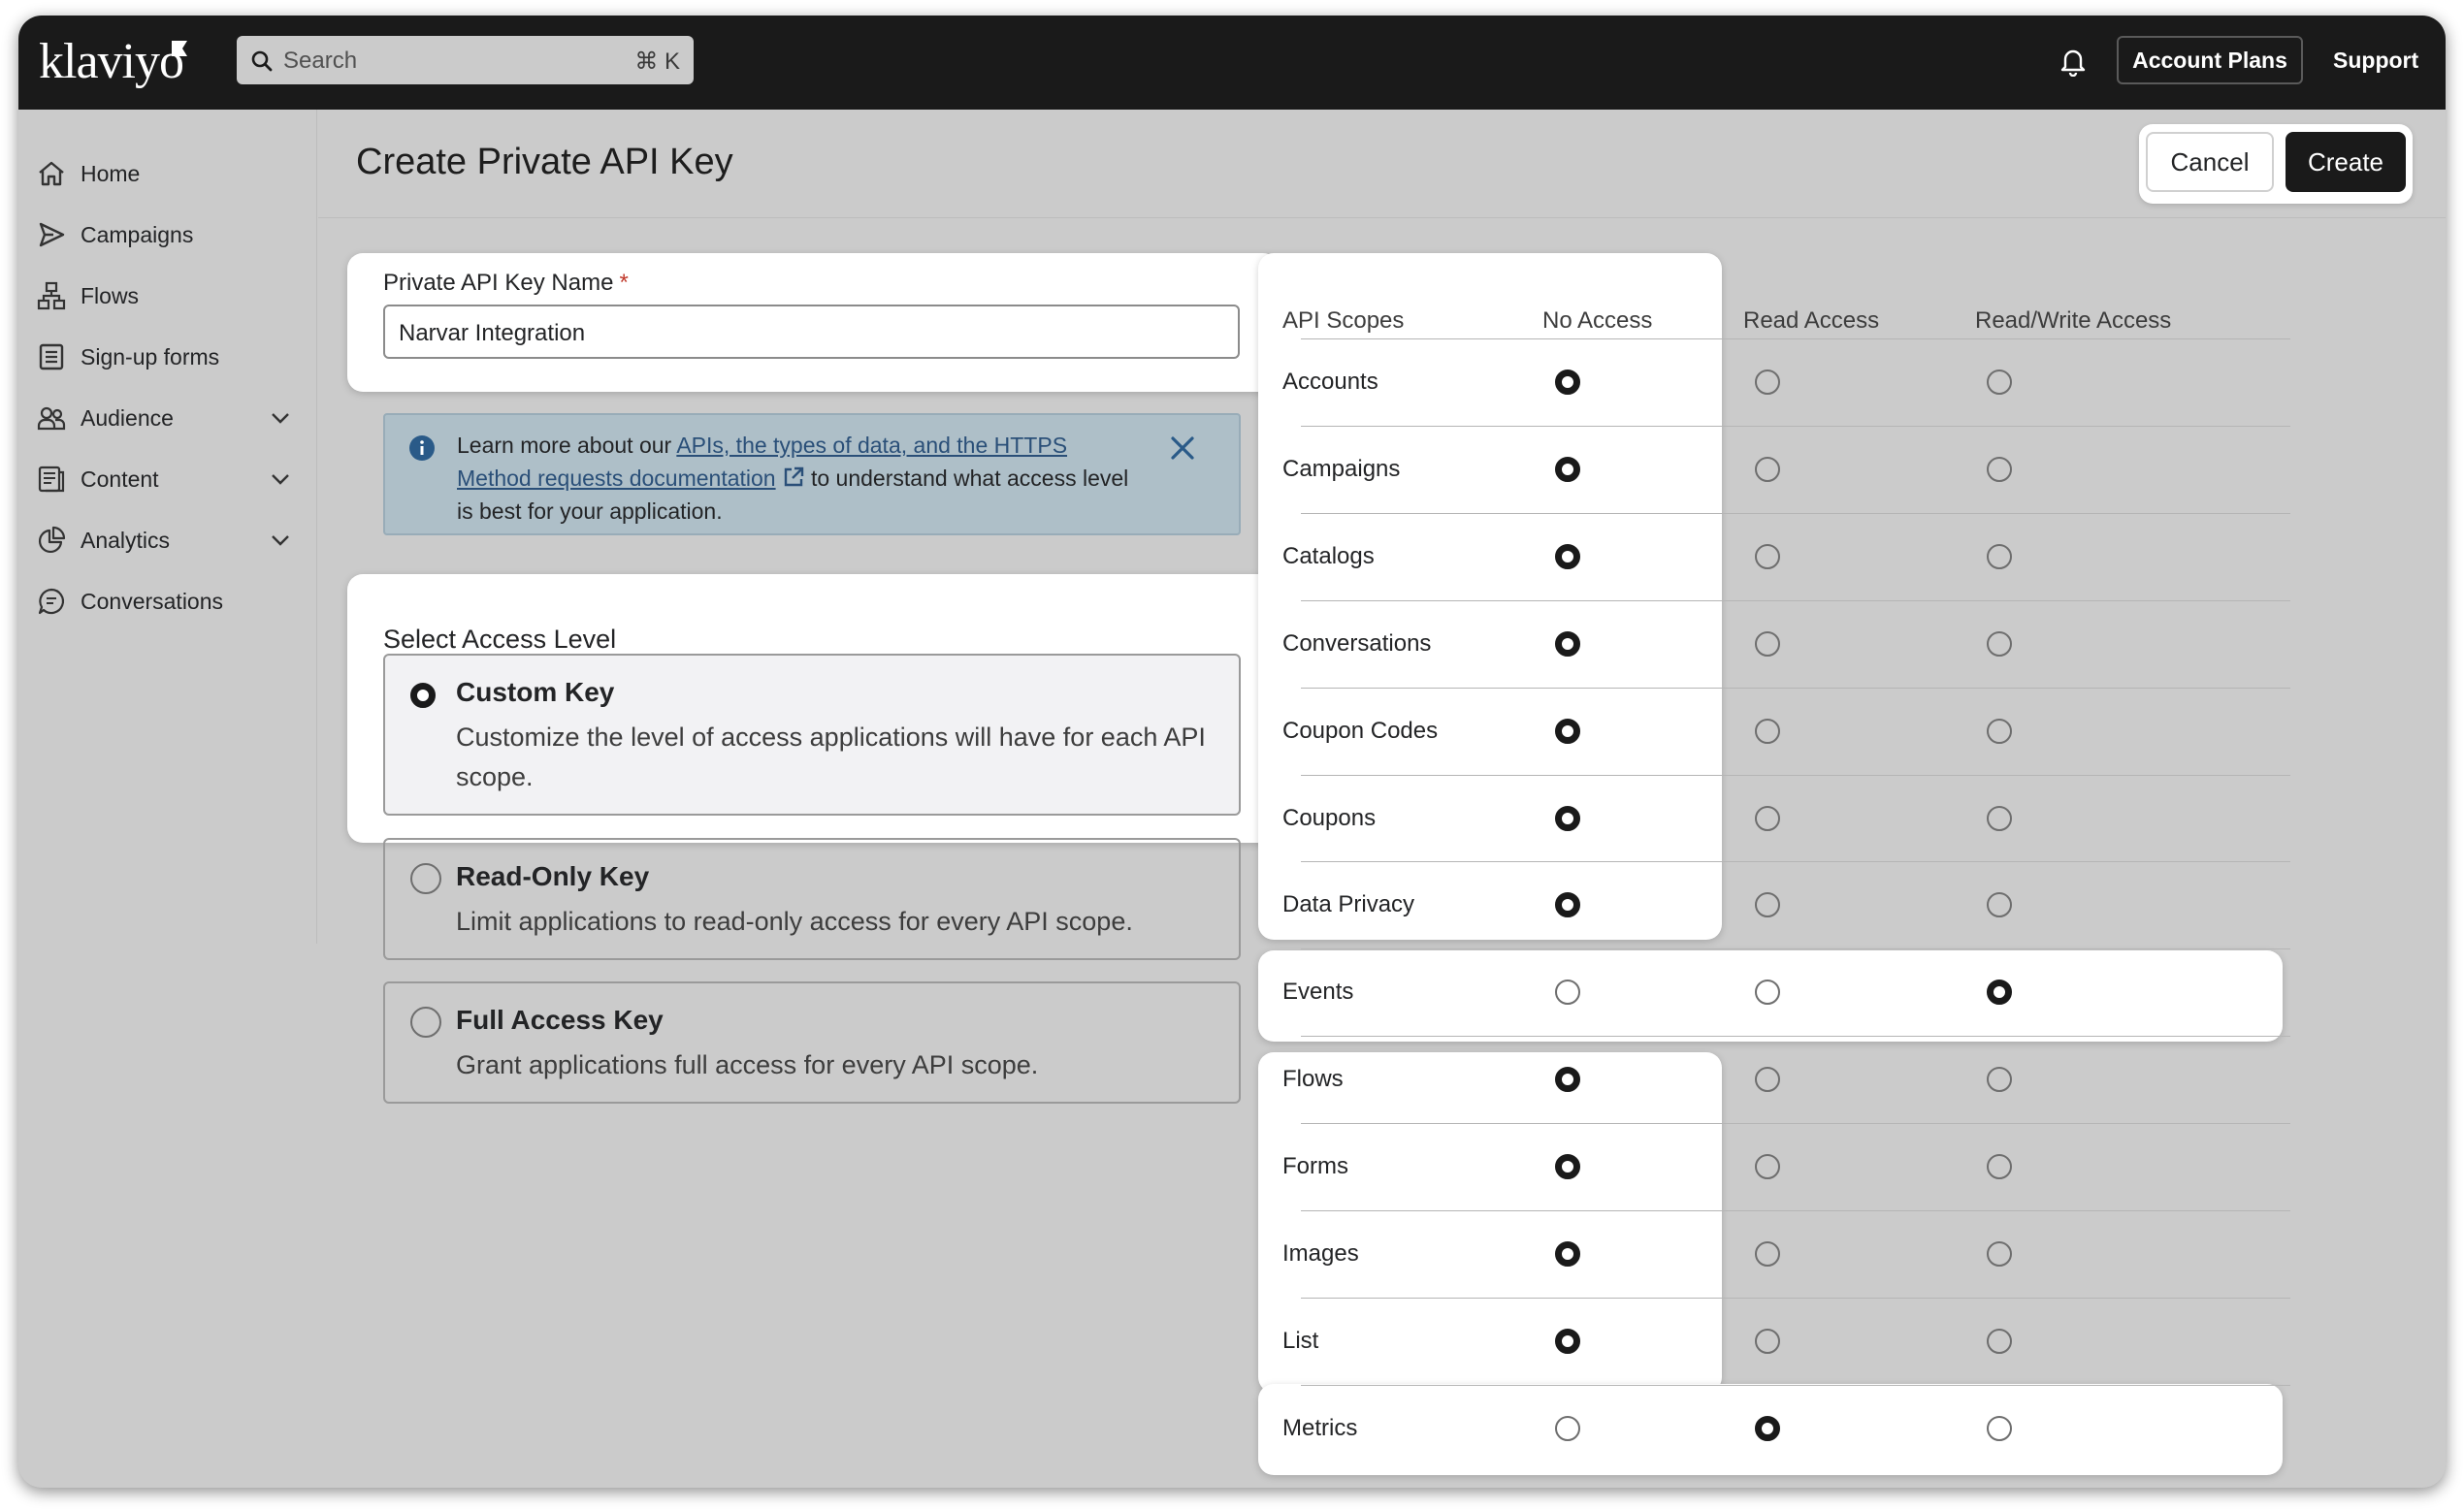 The image size is (2464, 1510). I want to click on sidebar-item-label: Analytics, so click(126, 540).